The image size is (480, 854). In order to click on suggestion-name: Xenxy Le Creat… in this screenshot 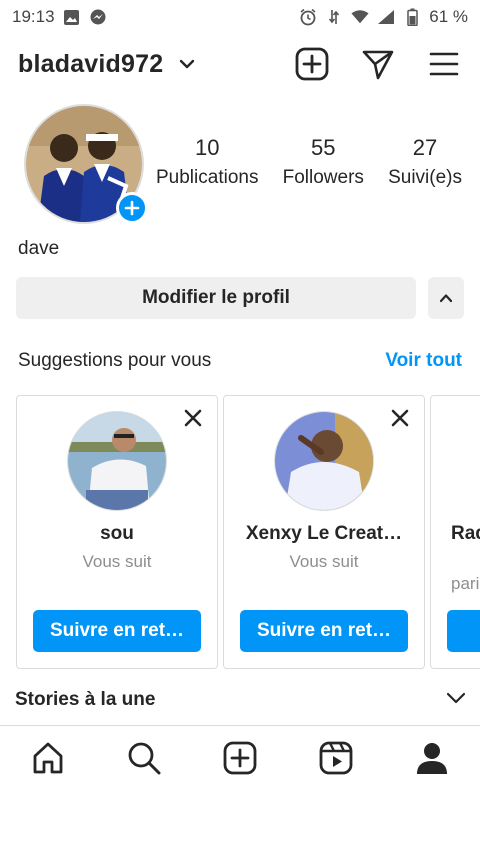, I will do `click(324, 534)`.